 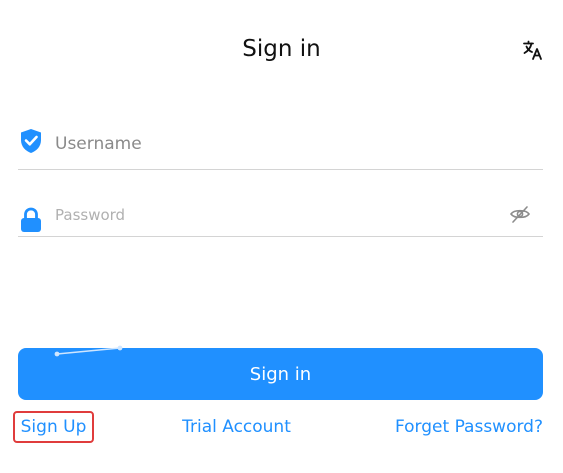 What do you see at coordinates (31, 220) in the screenshot?
I see `lock-icon` at bounding box center [31, 220].